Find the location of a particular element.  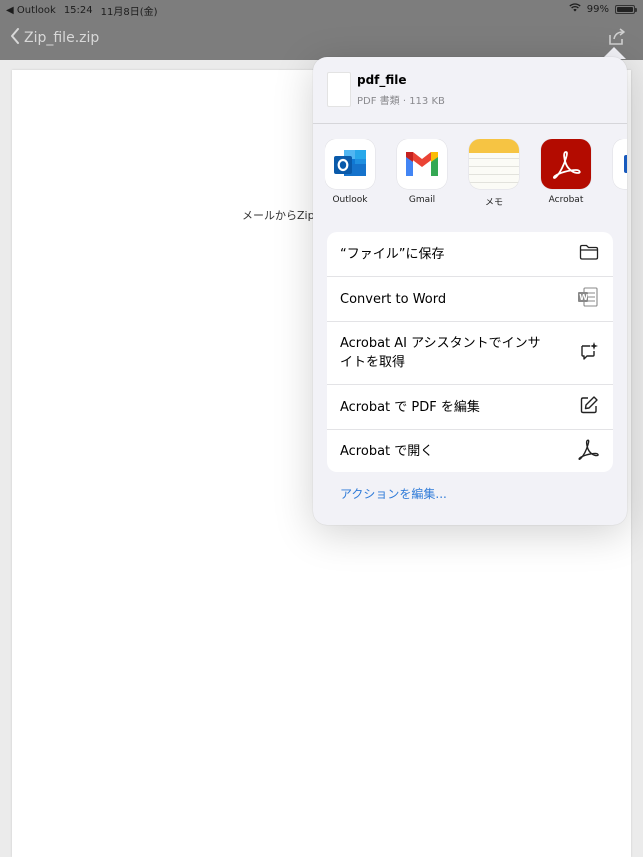

action-edit-pdf: Acrobat で PDF を編集 is located at coordinates (470, 407).